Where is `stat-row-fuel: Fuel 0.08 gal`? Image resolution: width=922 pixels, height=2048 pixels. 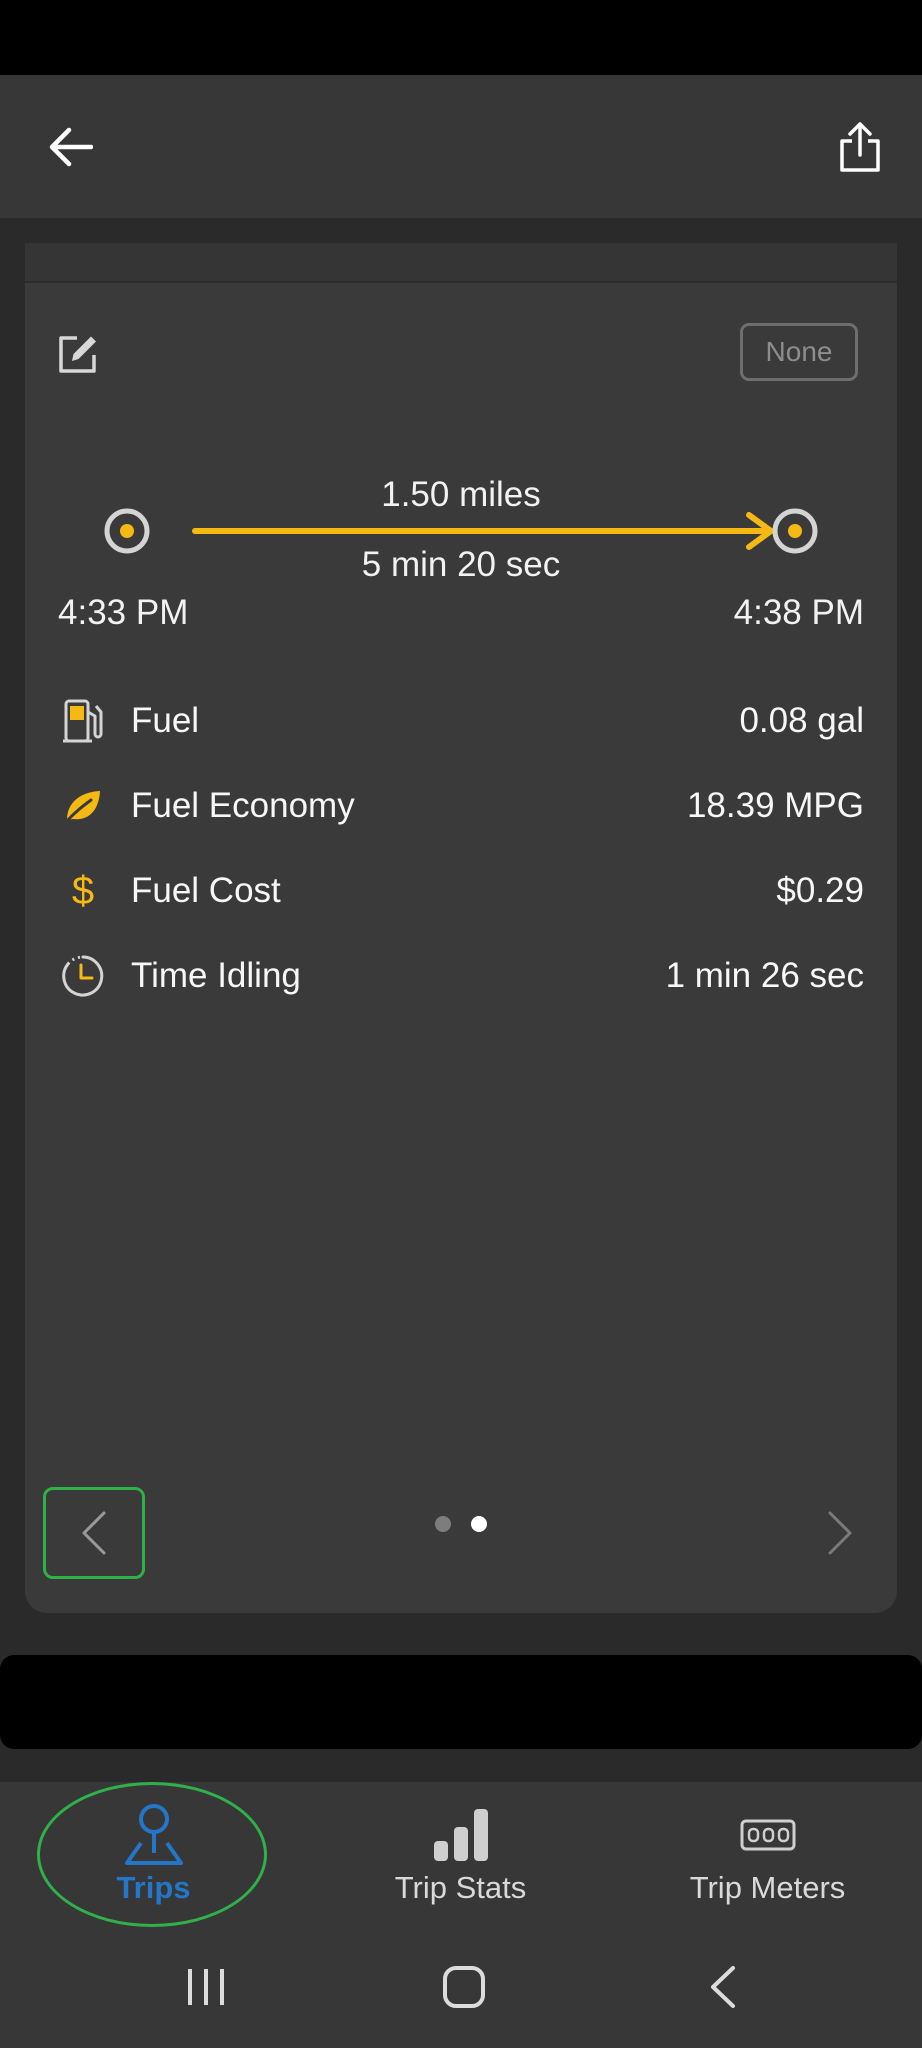 stat-row-fuel: Fuel 0.08 gal is located at coordinates (461, 721).